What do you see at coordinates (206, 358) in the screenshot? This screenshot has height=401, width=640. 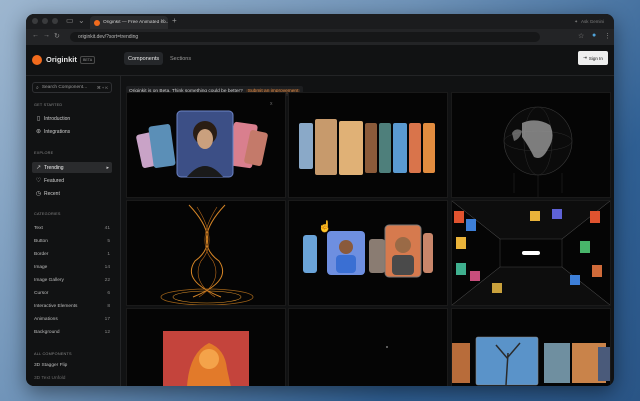 I see `portrait-highlight-preview` at bounding box center [206, 358].